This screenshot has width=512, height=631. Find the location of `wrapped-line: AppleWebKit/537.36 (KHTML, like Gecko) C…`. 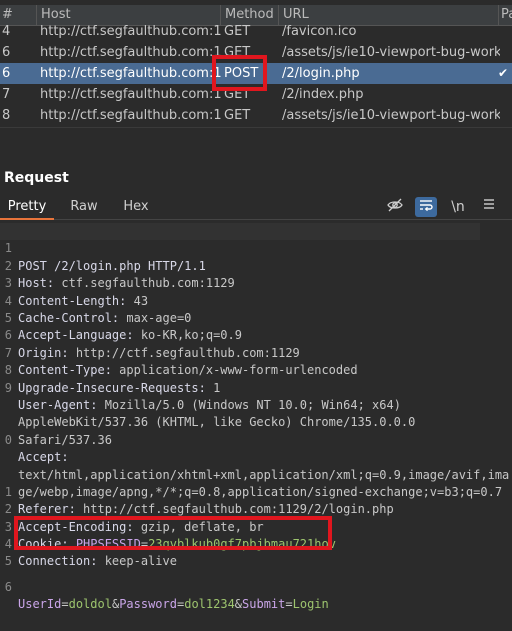

wrapped-line: AppleWebKit/537.36 (KHTML, like Gecko) C… is located at coordinates (256, 404).